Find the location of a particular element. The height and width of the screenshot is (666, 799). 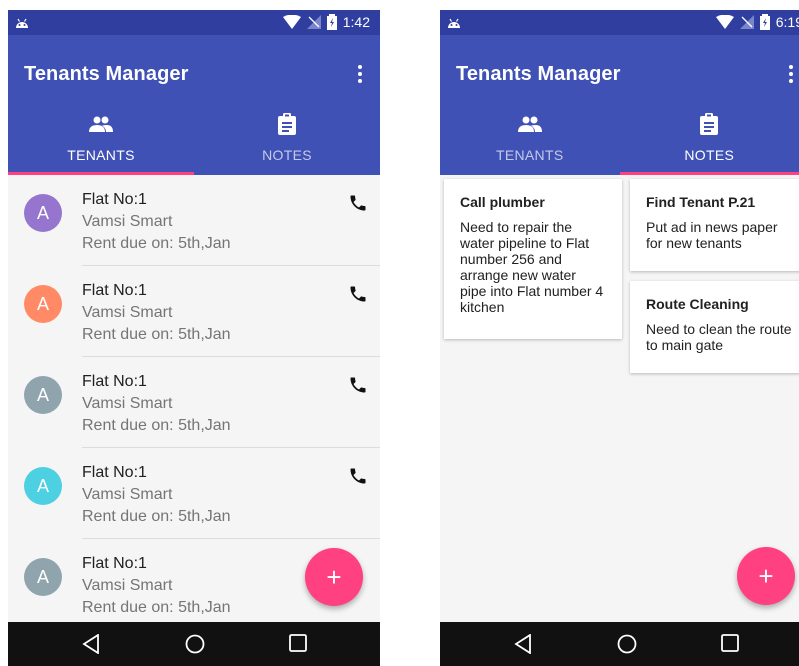

note-title: Call plumber is located at coordinates (502, 202).